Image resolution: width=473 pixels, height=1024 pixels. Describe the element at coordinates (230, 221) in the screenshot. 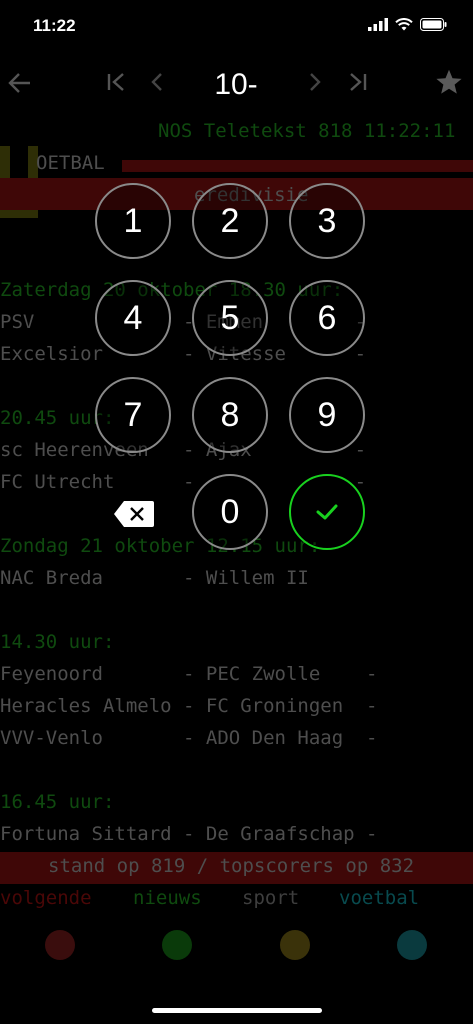

I see `key-2: 2` at that location.